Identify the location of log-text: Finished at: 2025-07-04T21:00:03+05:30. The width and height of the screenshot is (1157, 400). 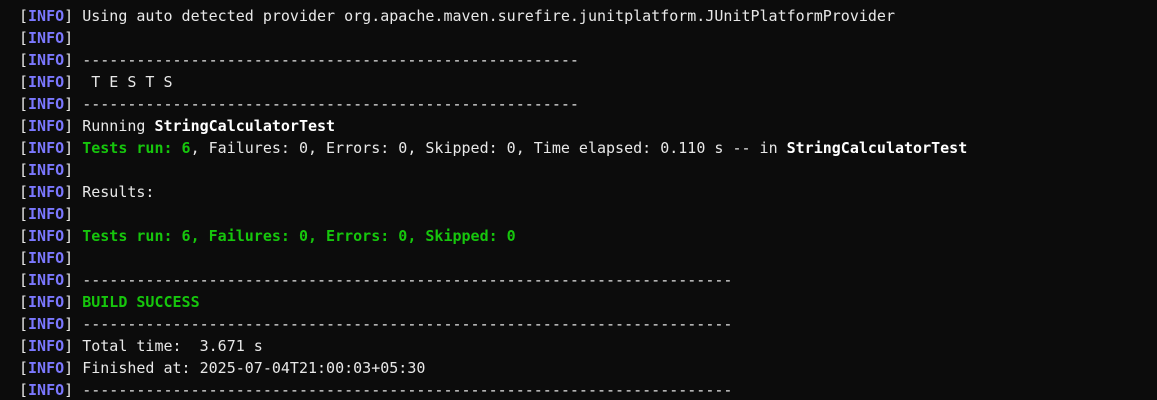
(254, 368).